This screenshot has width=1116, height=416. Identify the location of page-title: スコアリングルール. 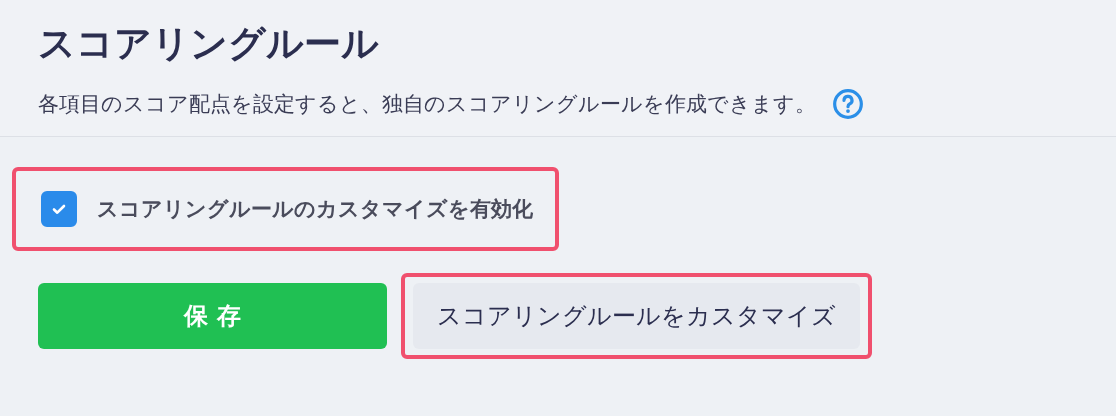
(209, 44).